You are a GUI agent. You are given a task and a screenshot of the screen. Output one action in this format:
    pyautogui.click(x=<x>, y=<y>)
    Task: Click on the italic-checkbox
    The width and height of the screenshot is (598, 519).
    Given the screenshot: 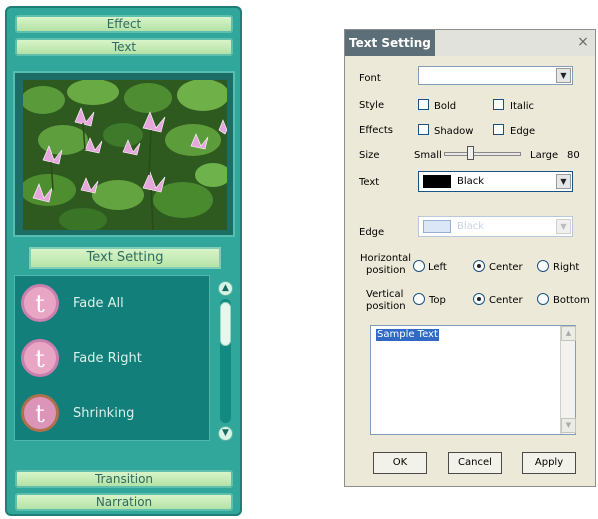 What is the action you would take?
    pyautogui.click(x=498, y=104)
    